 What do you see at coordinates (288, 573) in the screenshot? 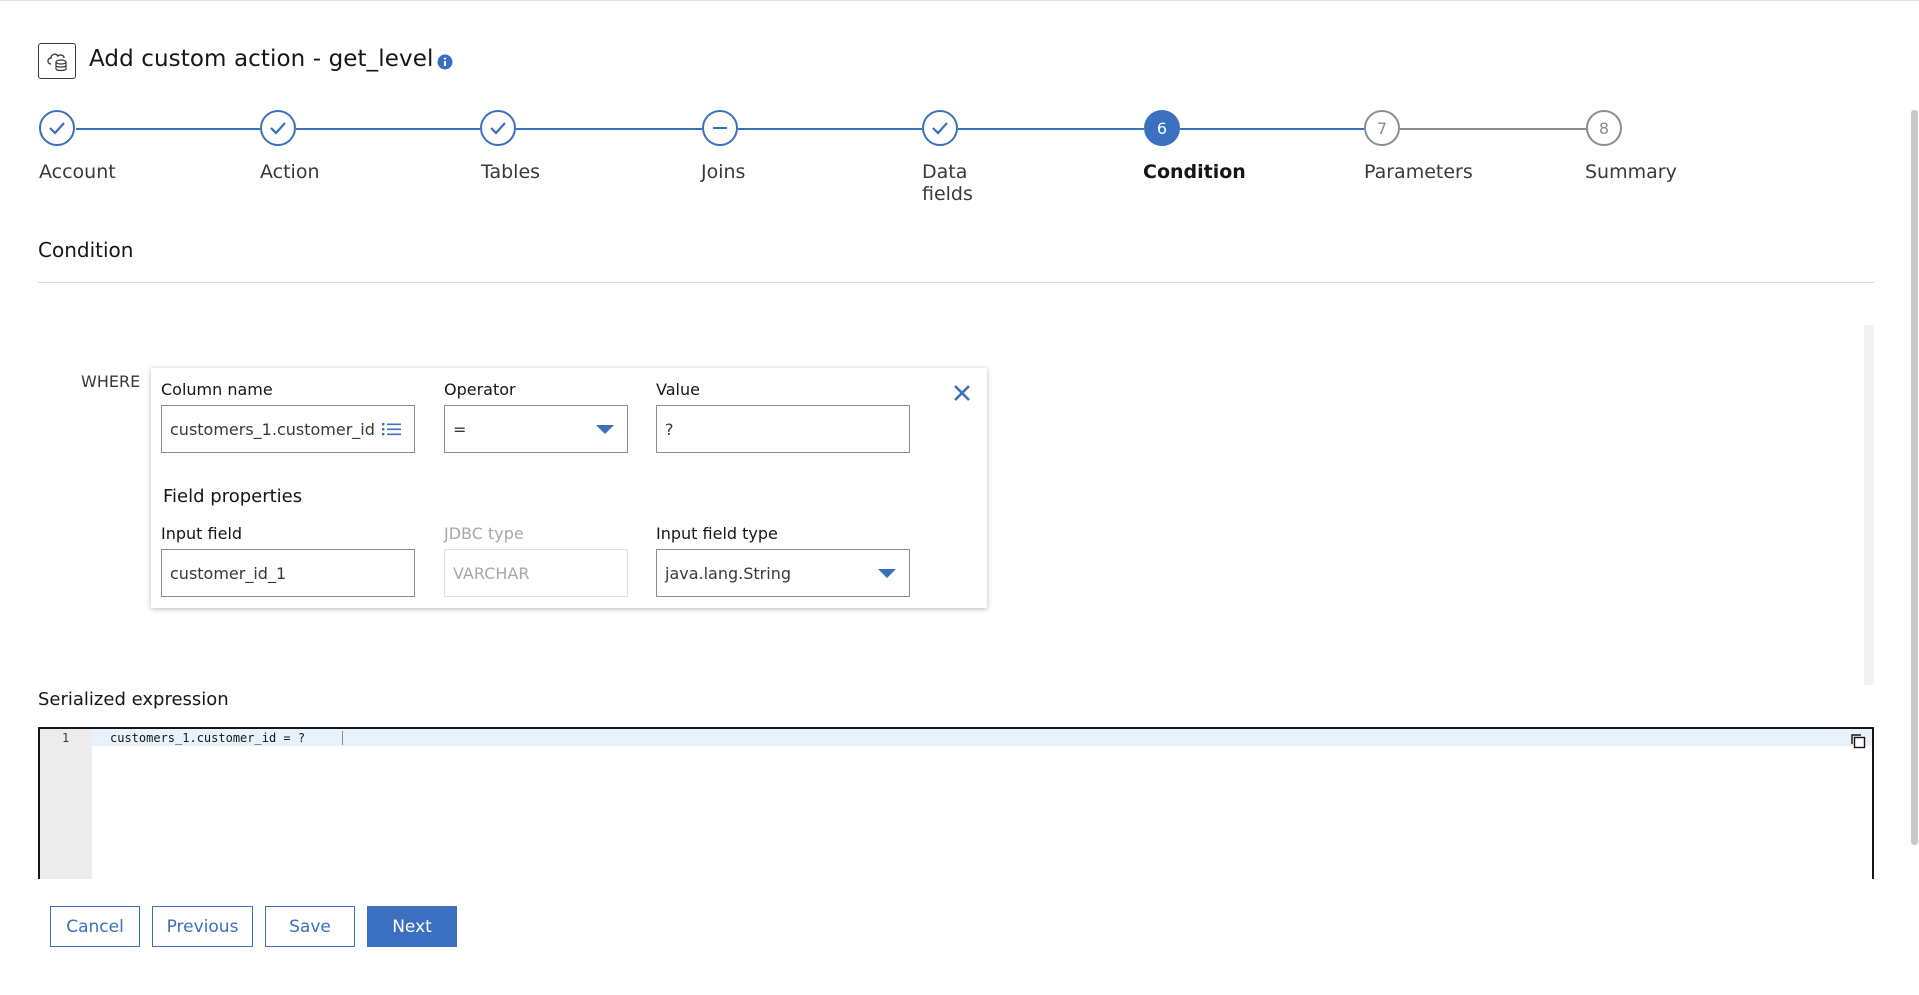
I see `input-field-input: customer_id_1` at bounding box center [288, 573].